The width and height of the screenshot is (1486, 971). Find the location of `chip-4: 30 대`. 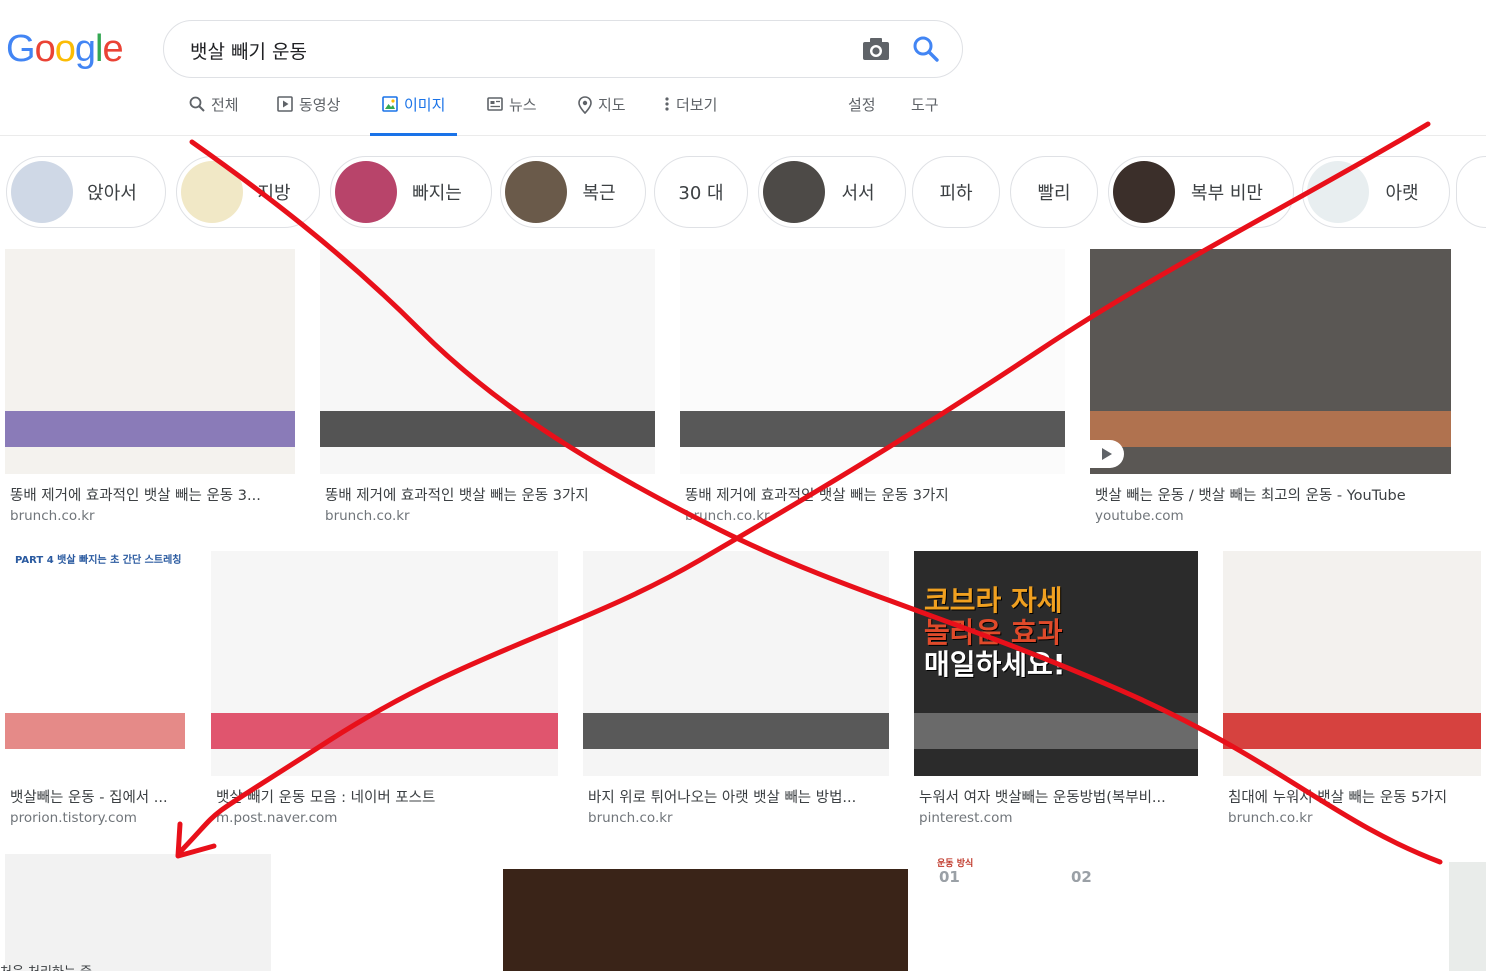

chip-4: 30 대 is located at coordinates (701, 192).